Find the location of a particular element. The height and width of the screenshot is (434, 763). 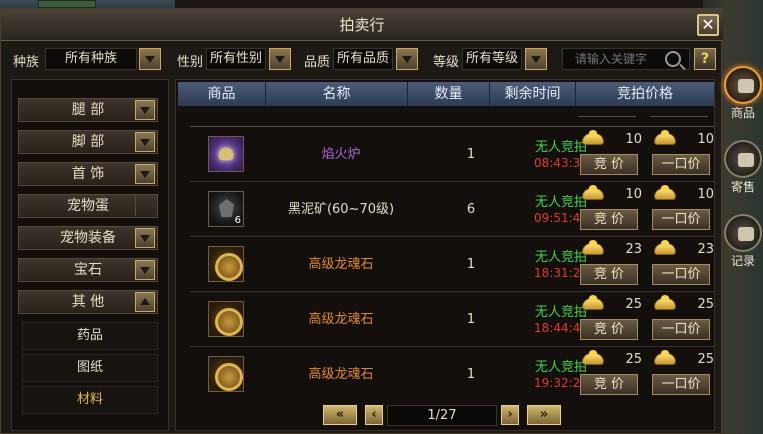

subcategory-blueprints: 图纸 is located at coordinates (90, 368).